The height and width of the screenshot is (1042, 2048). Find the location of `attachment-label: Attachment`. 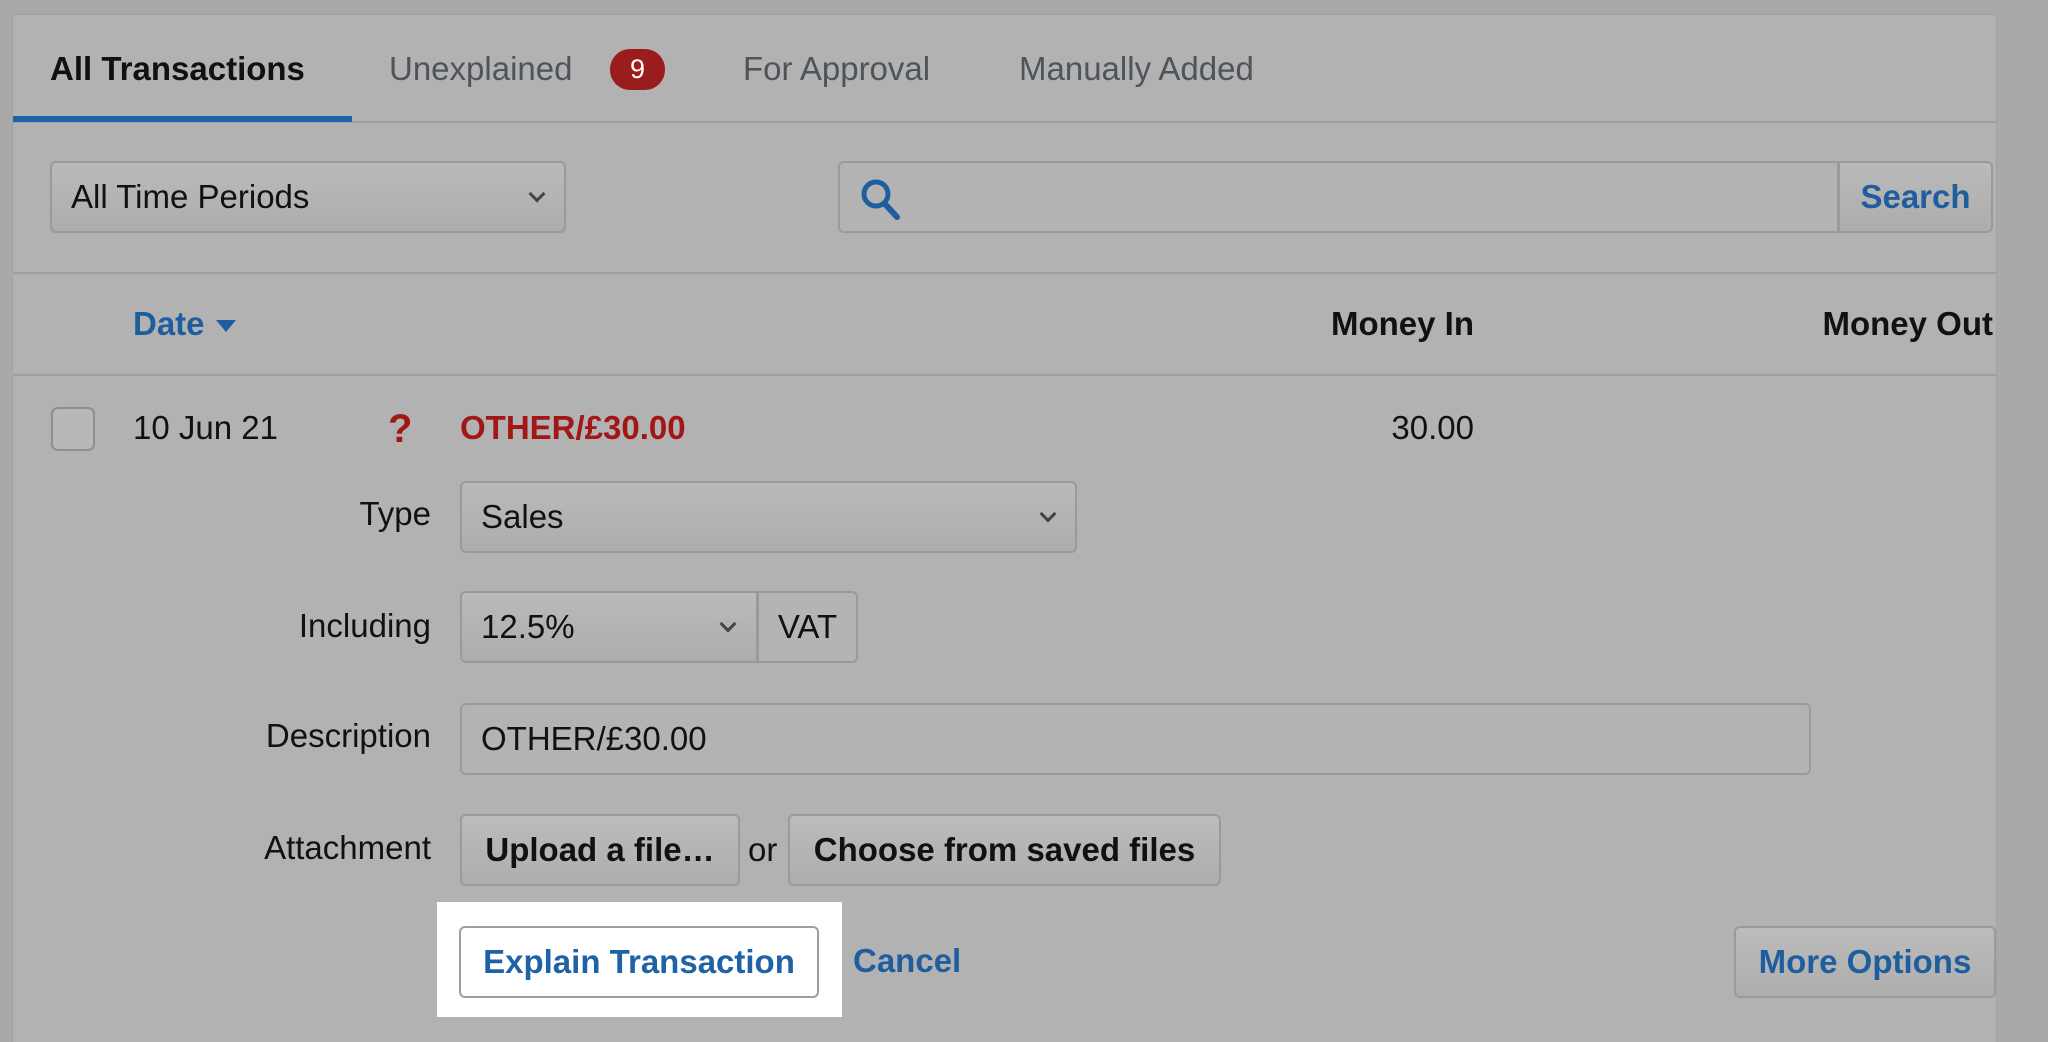

attachment-label: Attachment is located at coordinates (347, 847).